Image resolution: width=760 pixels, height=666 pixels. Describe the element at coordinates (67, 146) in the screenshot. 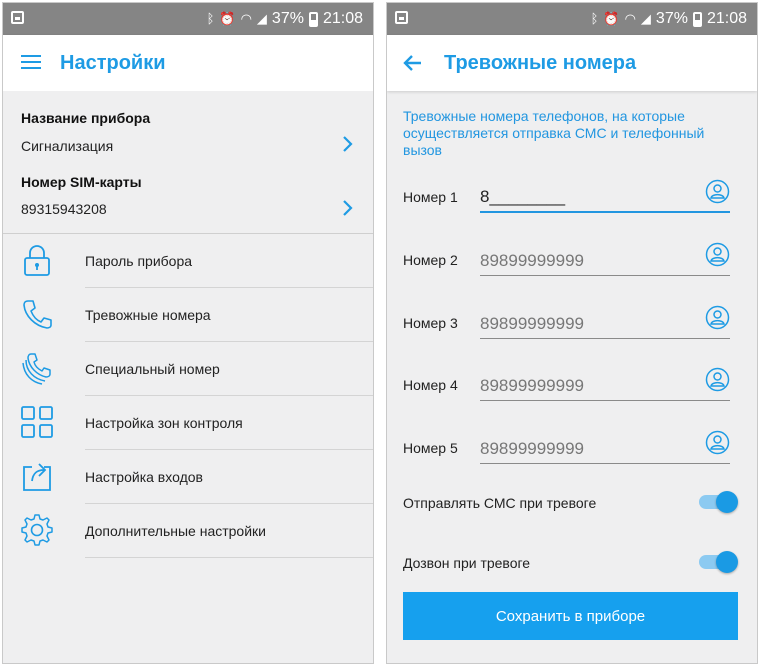

I see `device-name-value: Сигнализация` at that location.